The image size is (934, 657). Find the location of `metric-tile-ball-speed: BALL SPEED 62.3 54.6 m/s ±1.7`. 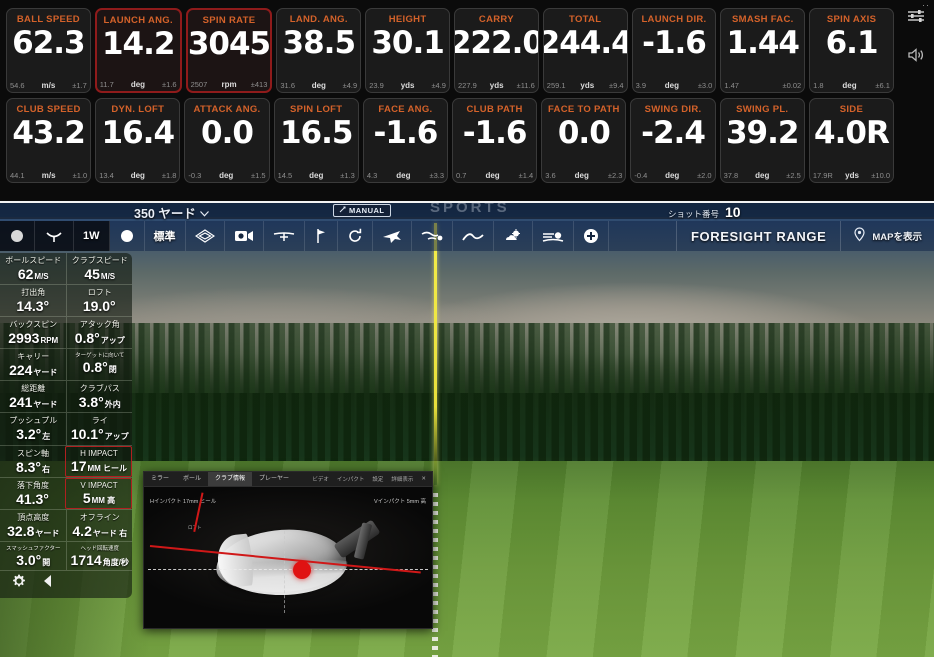

metric-tile-ball-speed: BALL SPEED 62.3 54.6 m/s ±1.7 is located at coordinates (48, 50).